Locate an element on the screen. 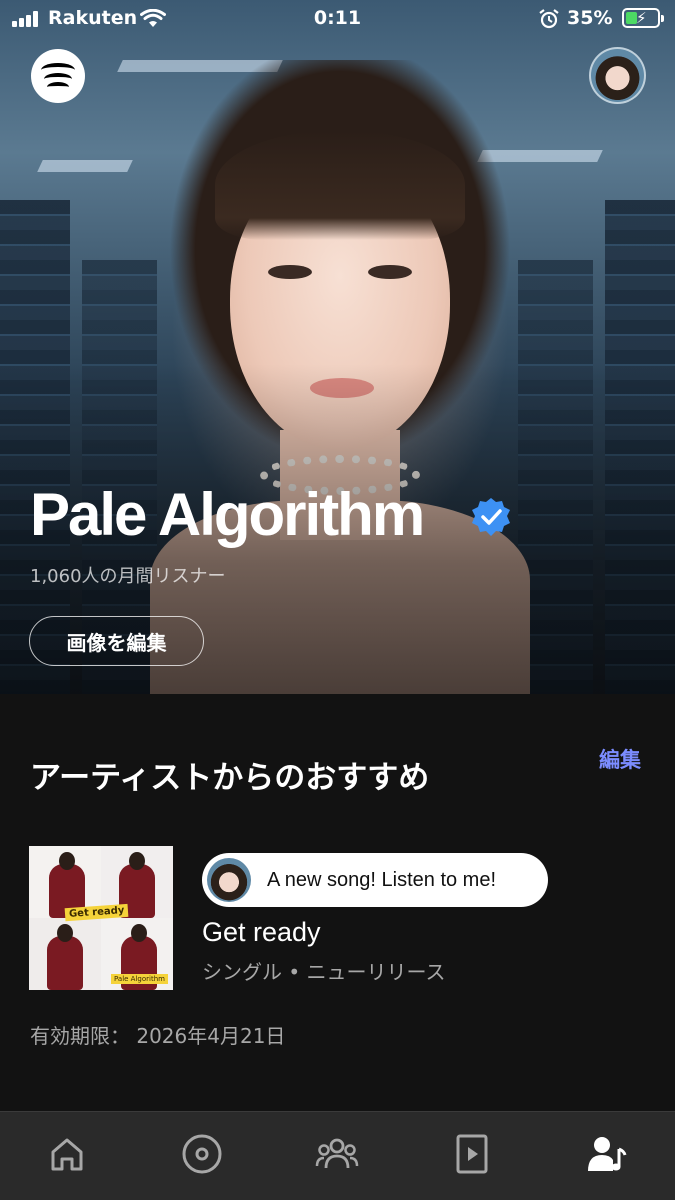 The width and height of the screenshot is (675, 1200). artist-message-bubble: A new song! Listen to me! is located at coordinates (375, 880).